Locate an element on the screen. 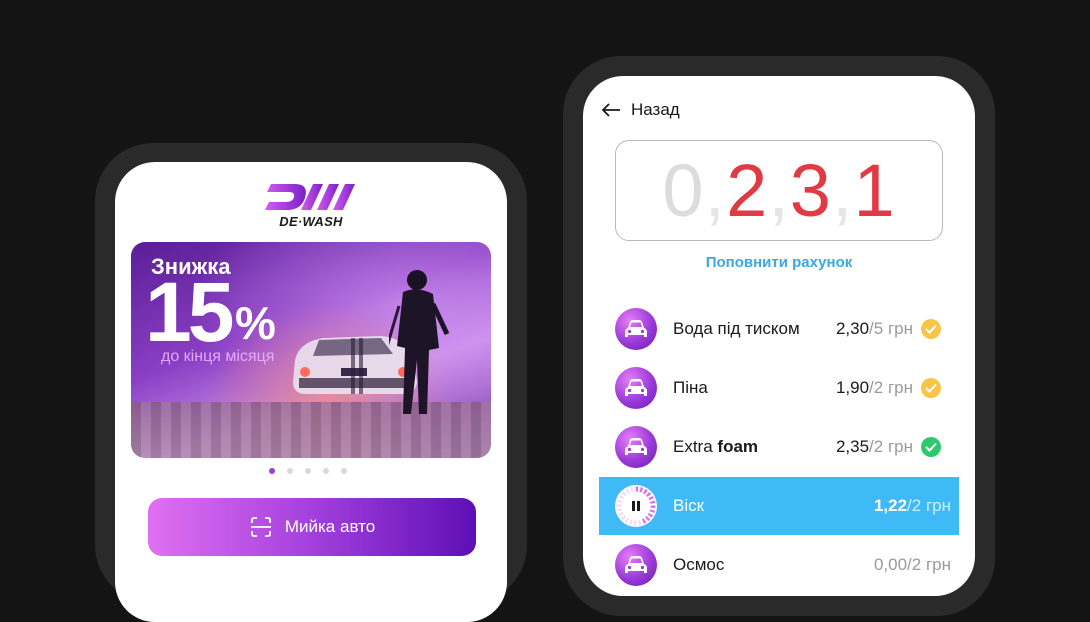  logo-text: DE·WASH is located at coordinates (311, 221).